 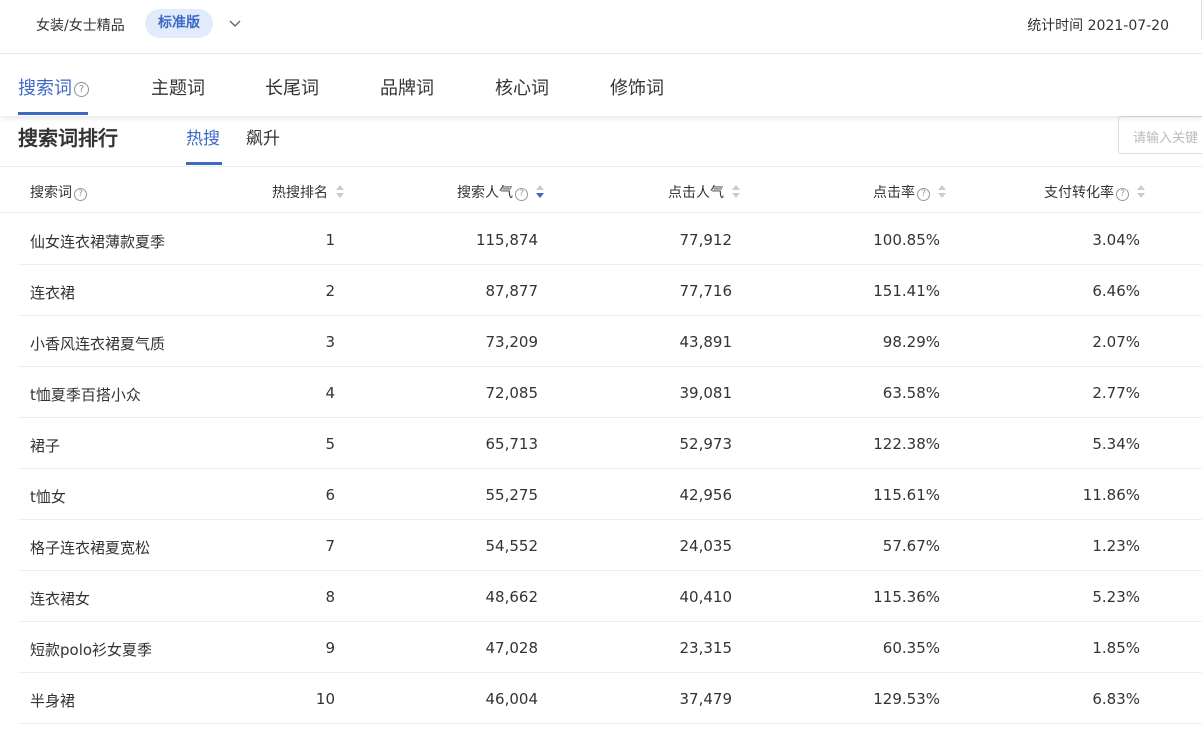 What do you see at coordinates (610, 341) in the screenshot?
I see `table-row: 小香风连衣裙夏气质 3 73,209 43,891 98.29% 2.07%` at bounding box center [610, 341].